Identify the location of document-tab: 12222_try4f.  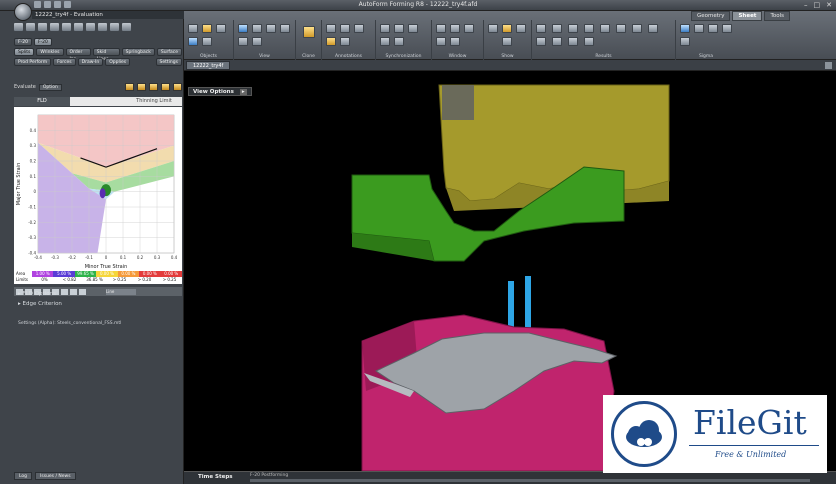
(208, 65).